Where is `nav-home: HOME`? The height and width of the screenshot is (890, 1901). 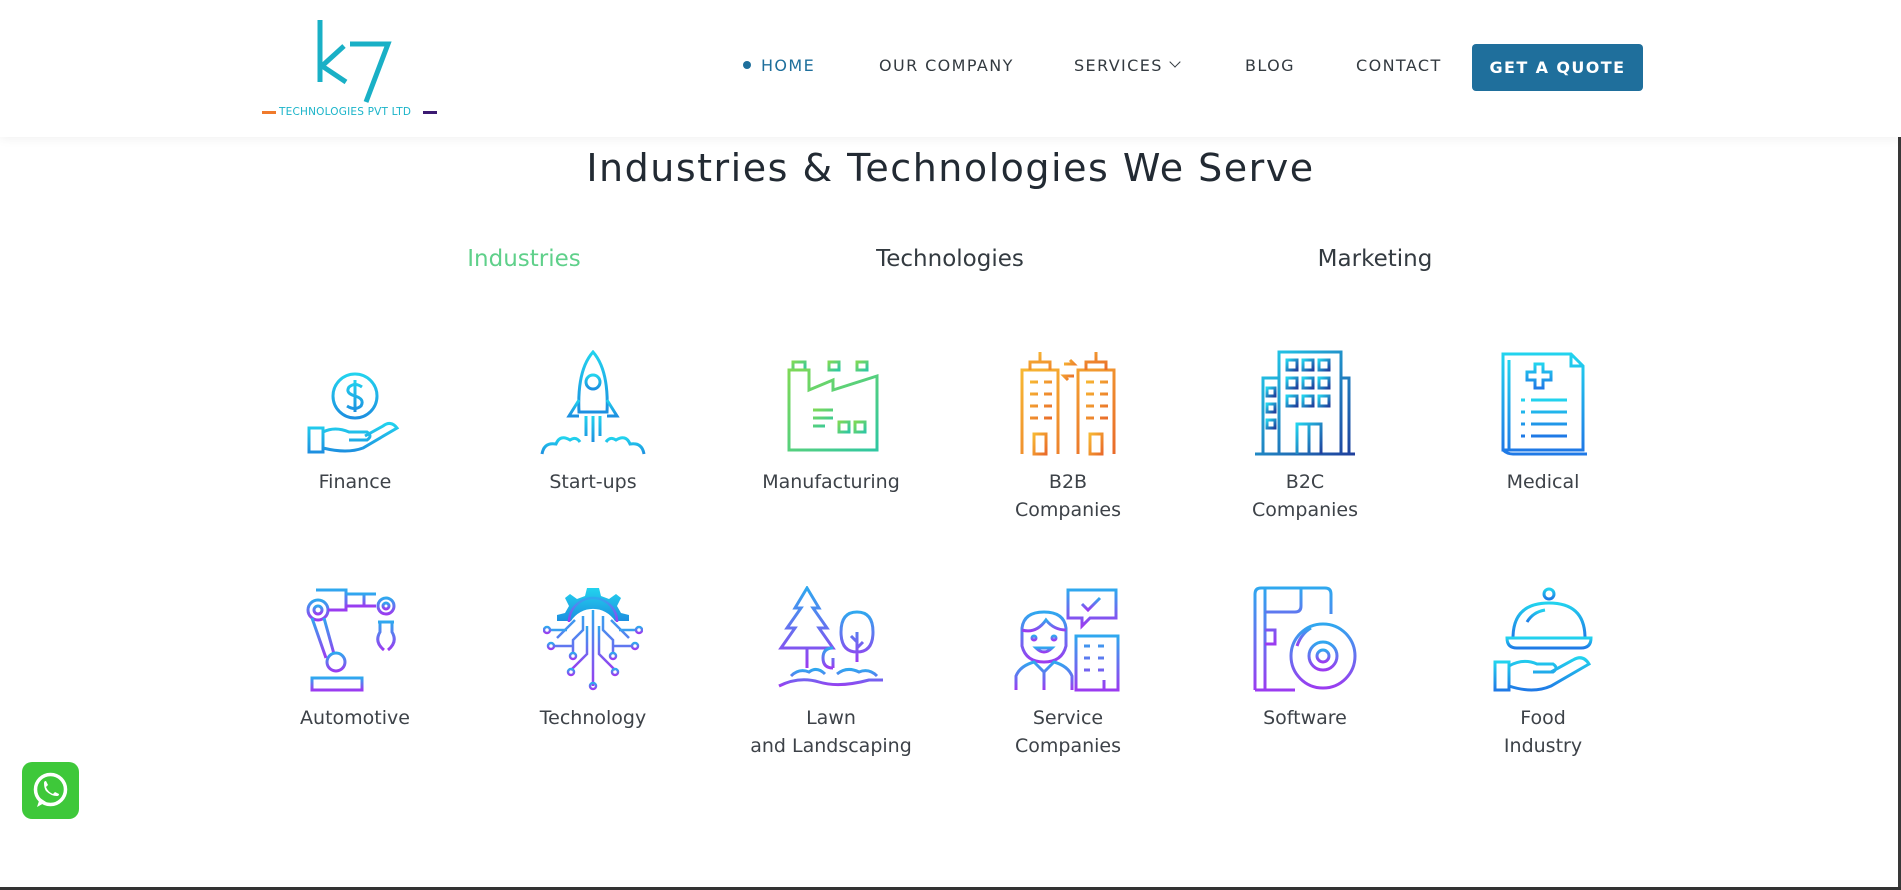
nav-home: HOME is located at coordinates (779, 65).